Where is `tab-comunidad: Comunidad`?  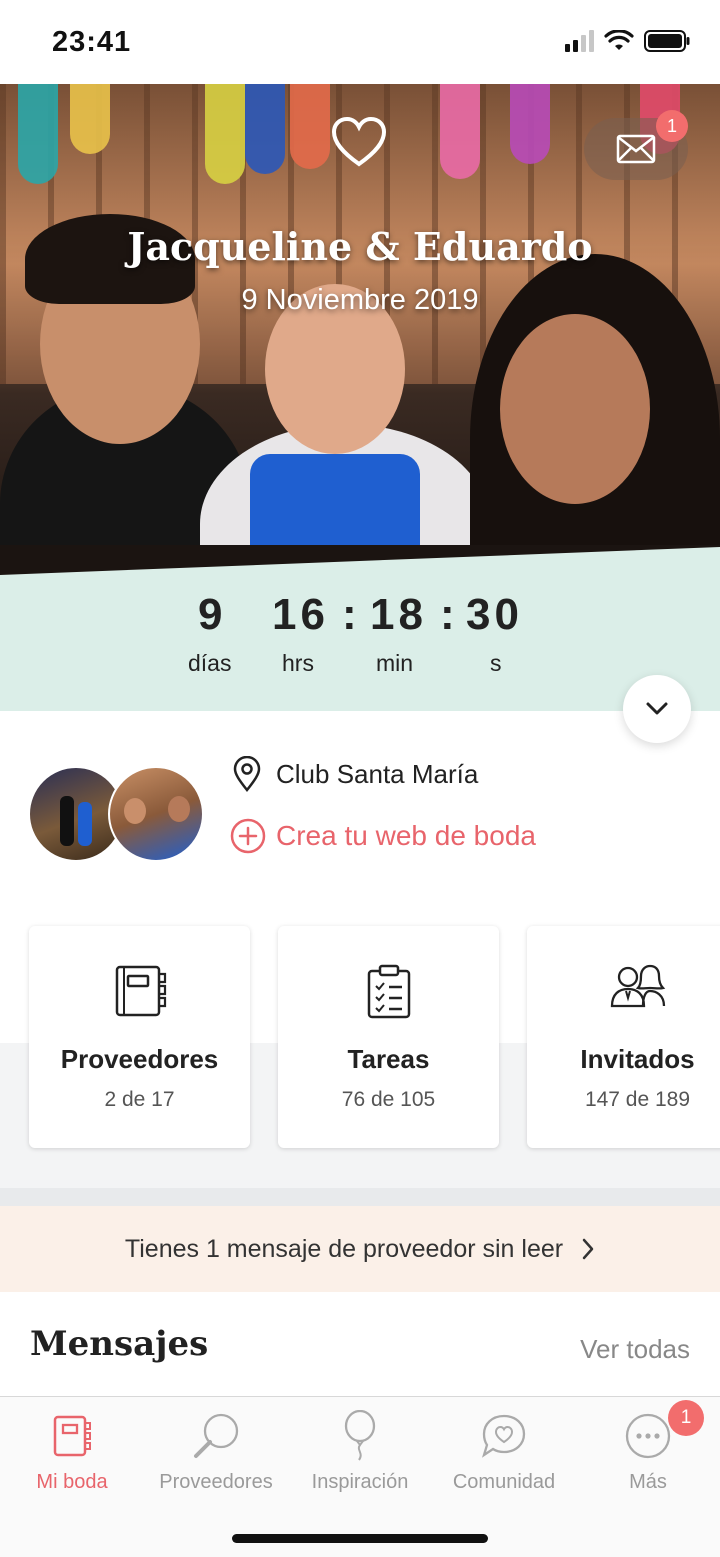 tab-comunidad: Comunidad is located at coordinates (504, 1451).